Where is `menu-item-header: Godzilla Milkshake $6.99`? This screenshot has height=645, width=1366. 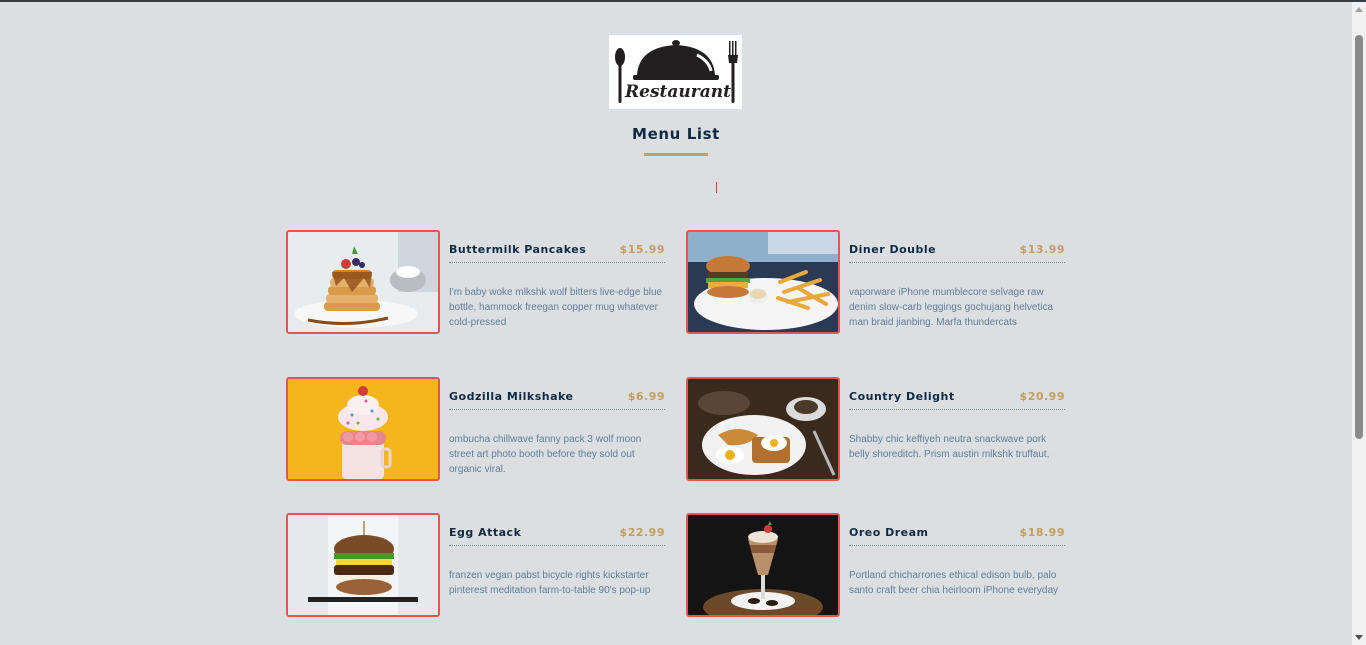
menu-item-header: Godzilla Milkshake $6.99 is located at coordinates (557, 393).